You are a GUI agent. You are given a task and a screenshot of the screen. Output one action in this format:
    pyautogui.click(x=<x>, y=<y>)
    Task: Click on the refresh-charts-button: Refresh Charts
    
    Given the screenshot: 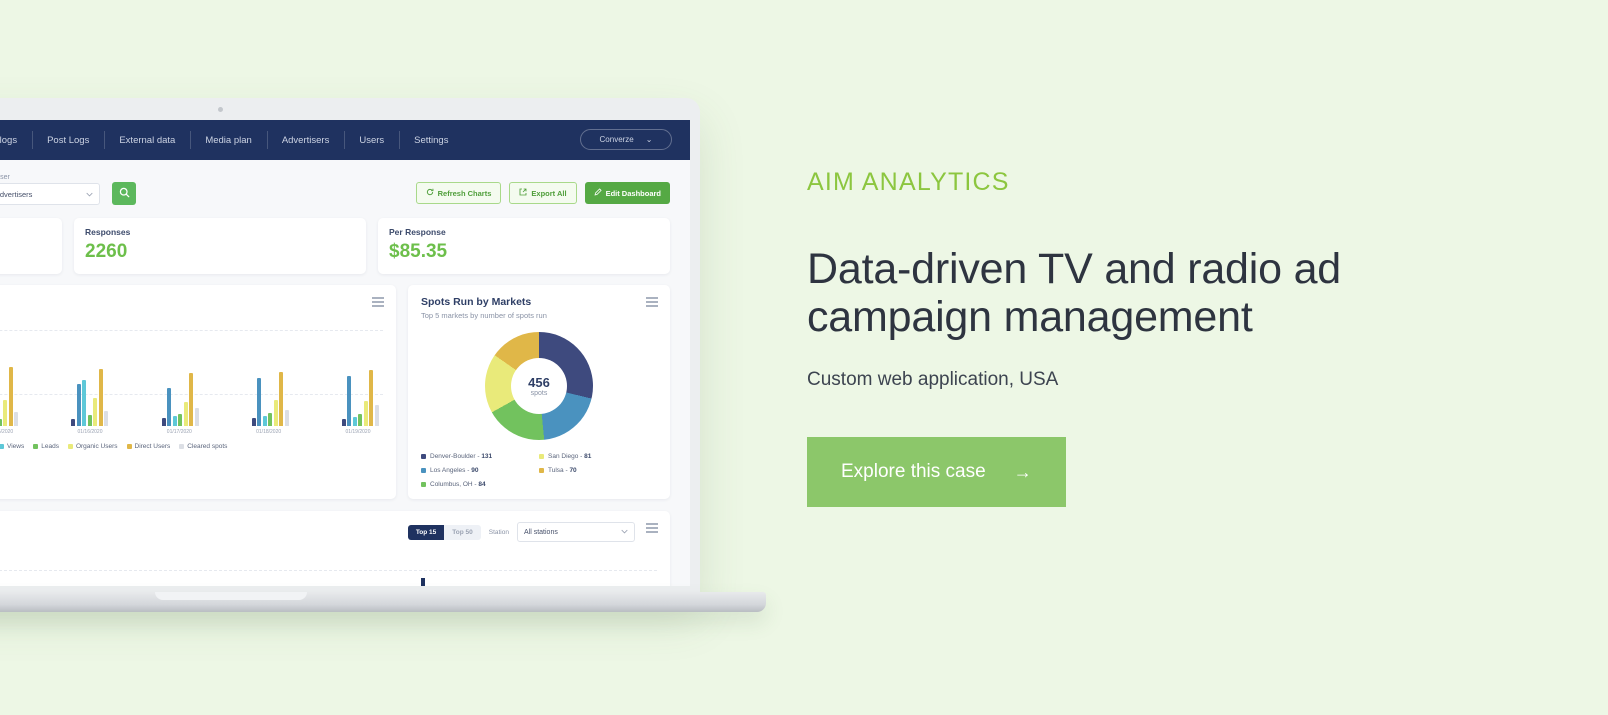 What is the action you would take?
    pyautogui.click(x=458, y=193)
    